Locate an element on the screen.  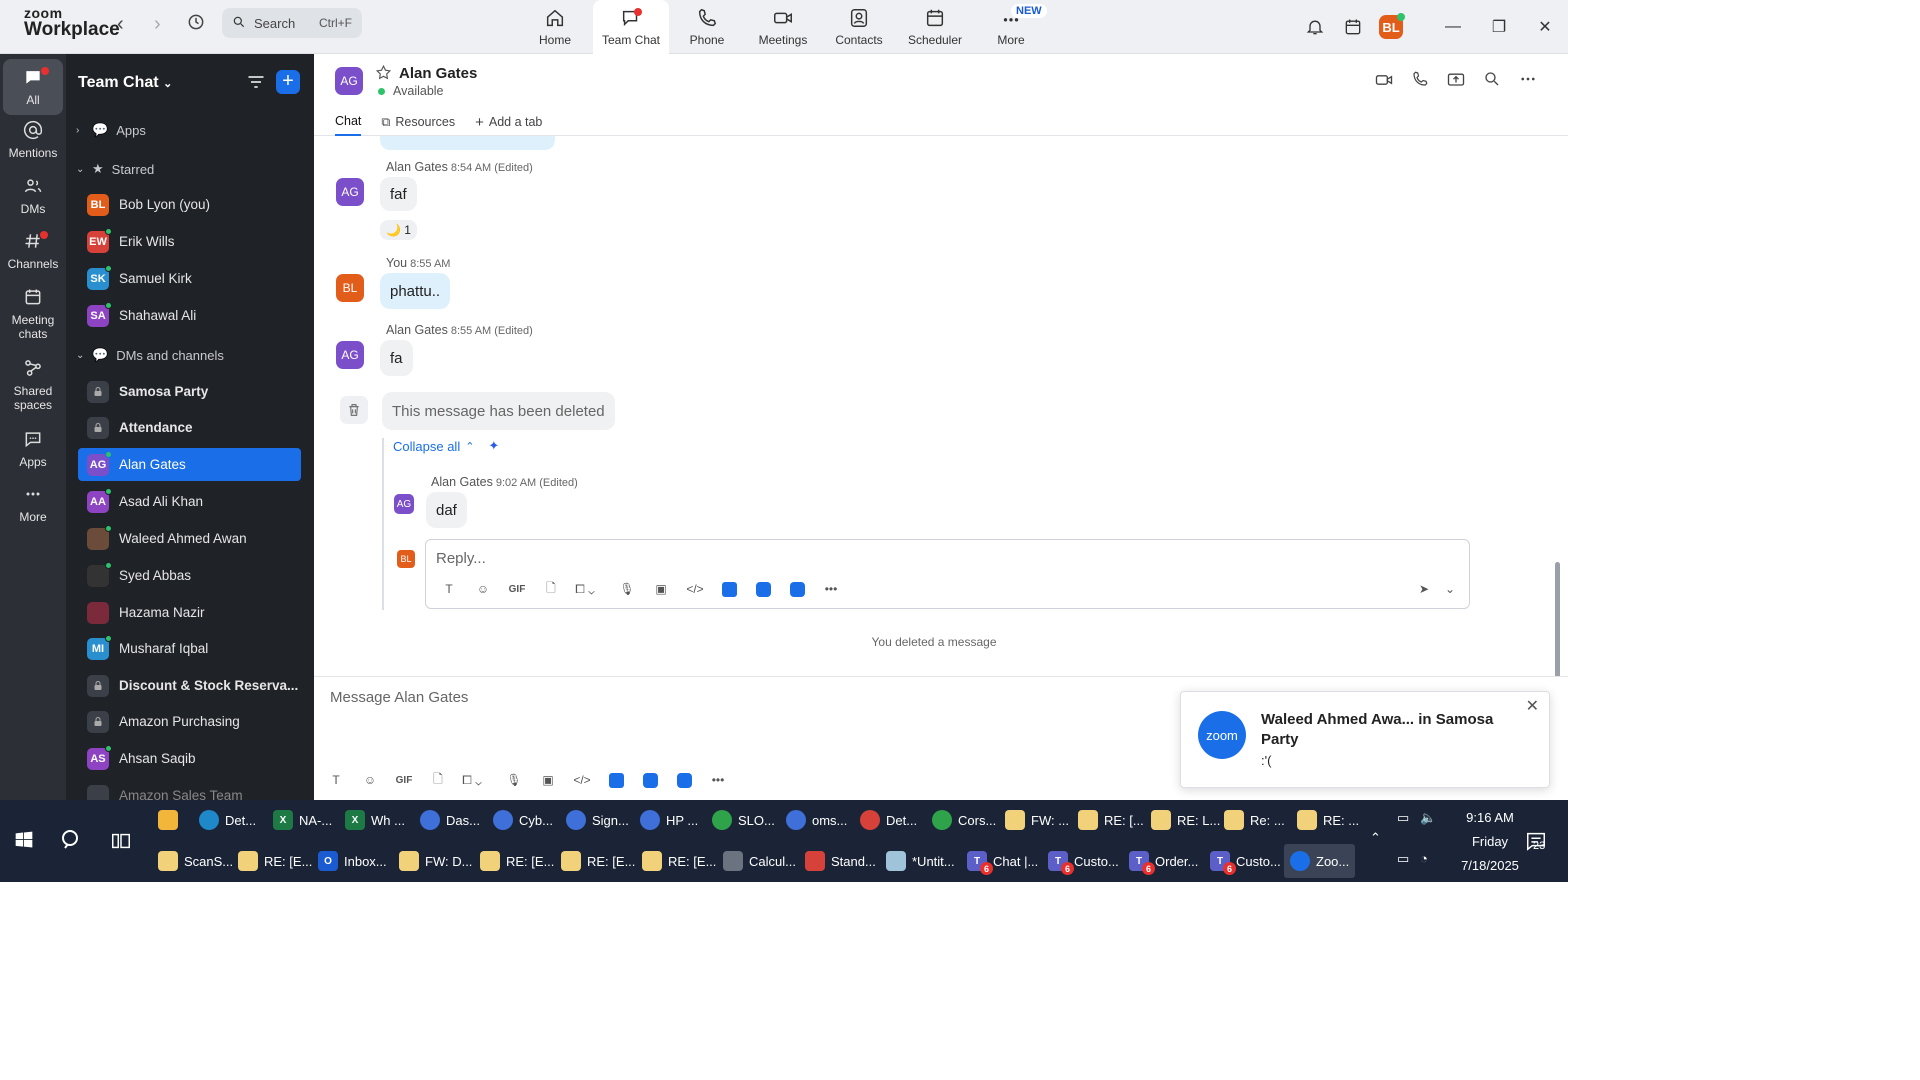
sidebar-item-asad-ali-khan: AA Asad Ali Khan is located at coordinates (189, 501).